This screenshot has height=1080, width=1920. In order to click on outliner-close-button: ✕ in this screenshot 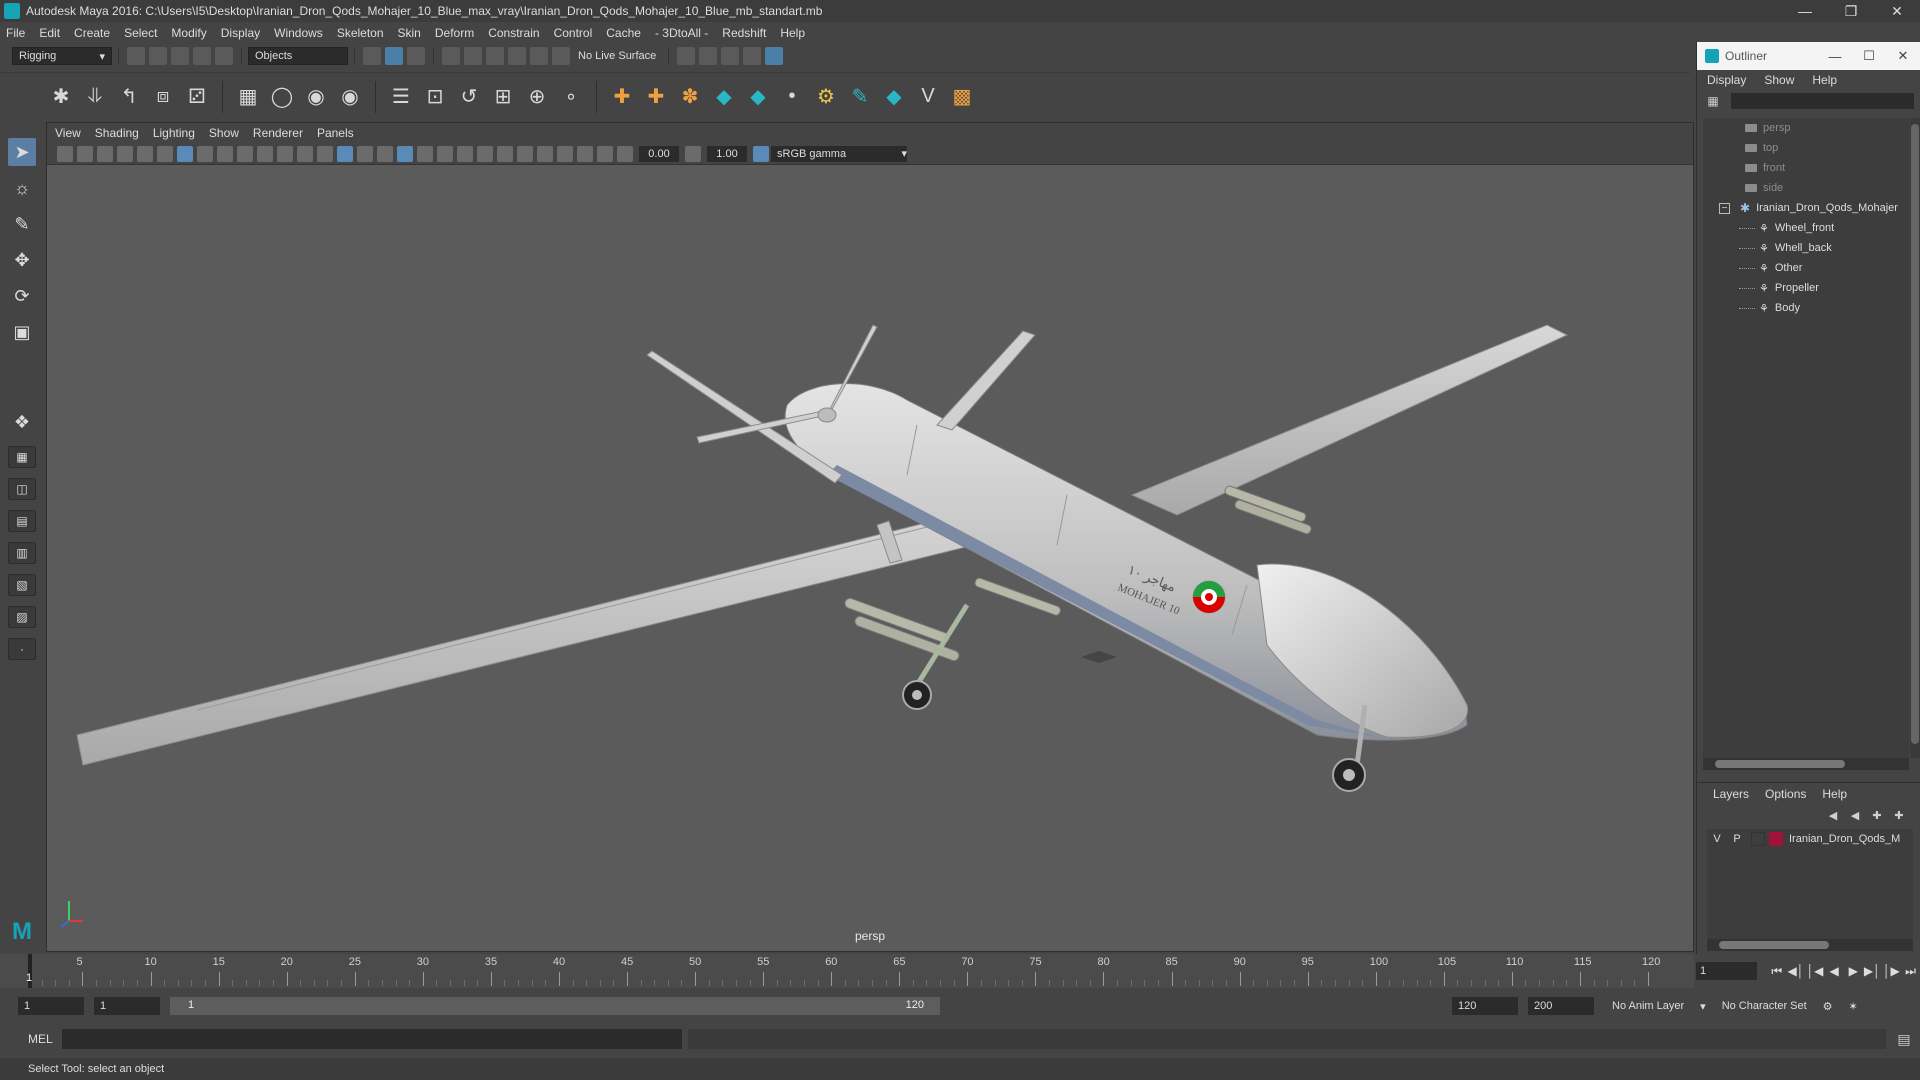, I will do `click(1903, 56)`.